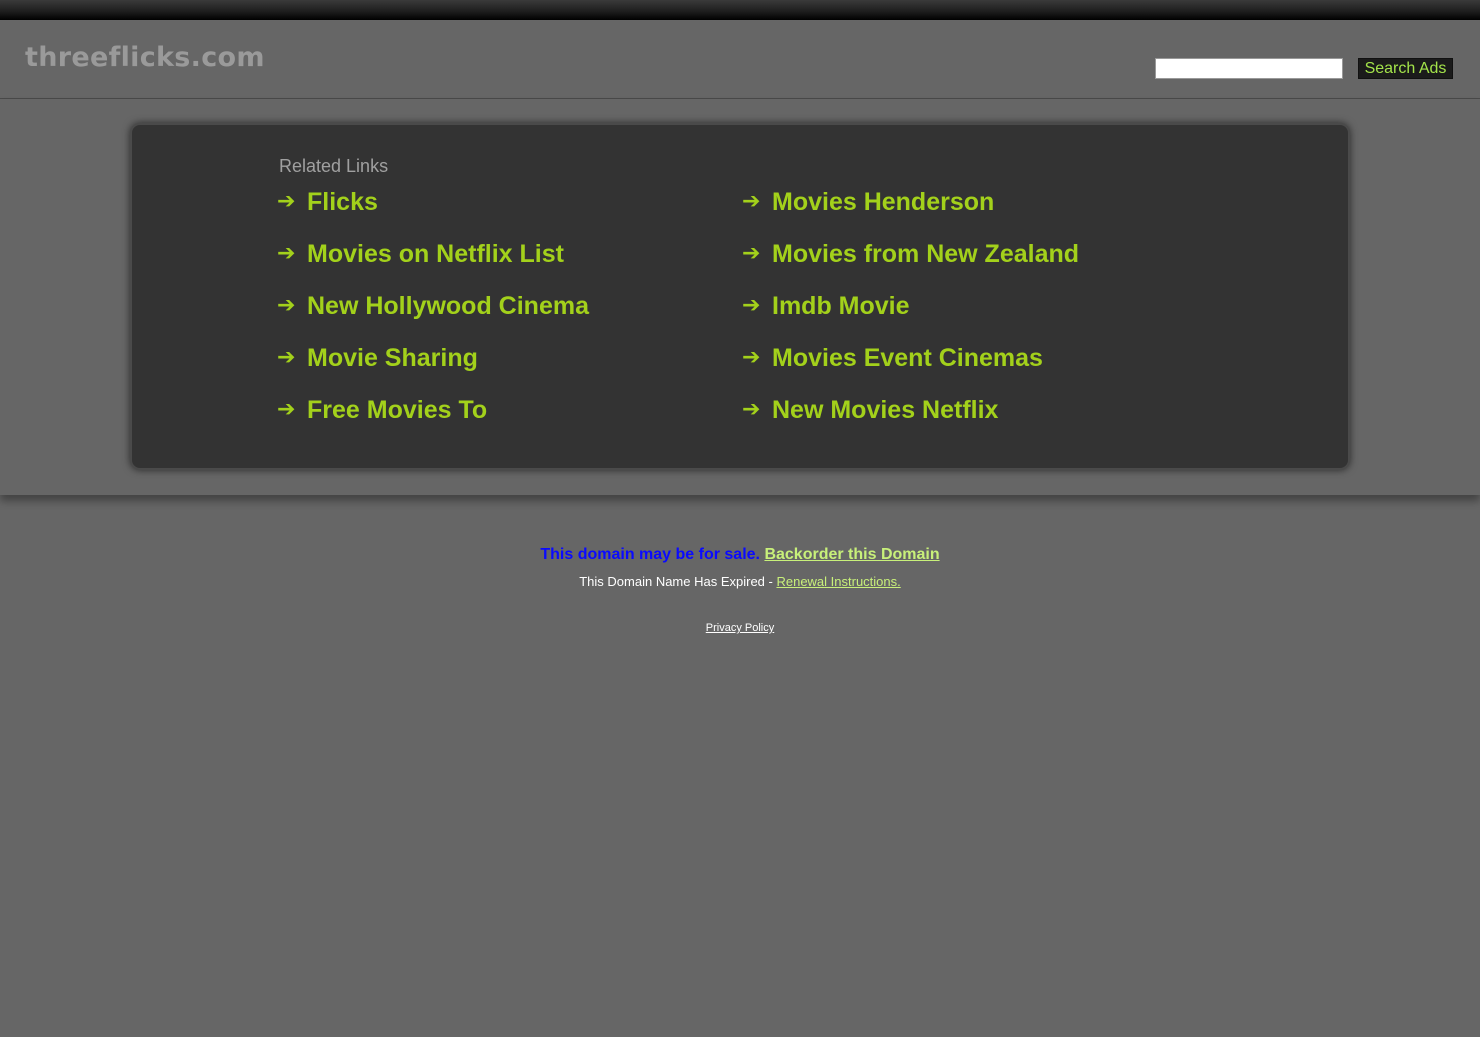 Image resolution: width=1480 pixels, height=1037 pixels. I want to click on related-link-movies-on-netflix-list: ➔ Movies on Netflix List, so click(420, 256).